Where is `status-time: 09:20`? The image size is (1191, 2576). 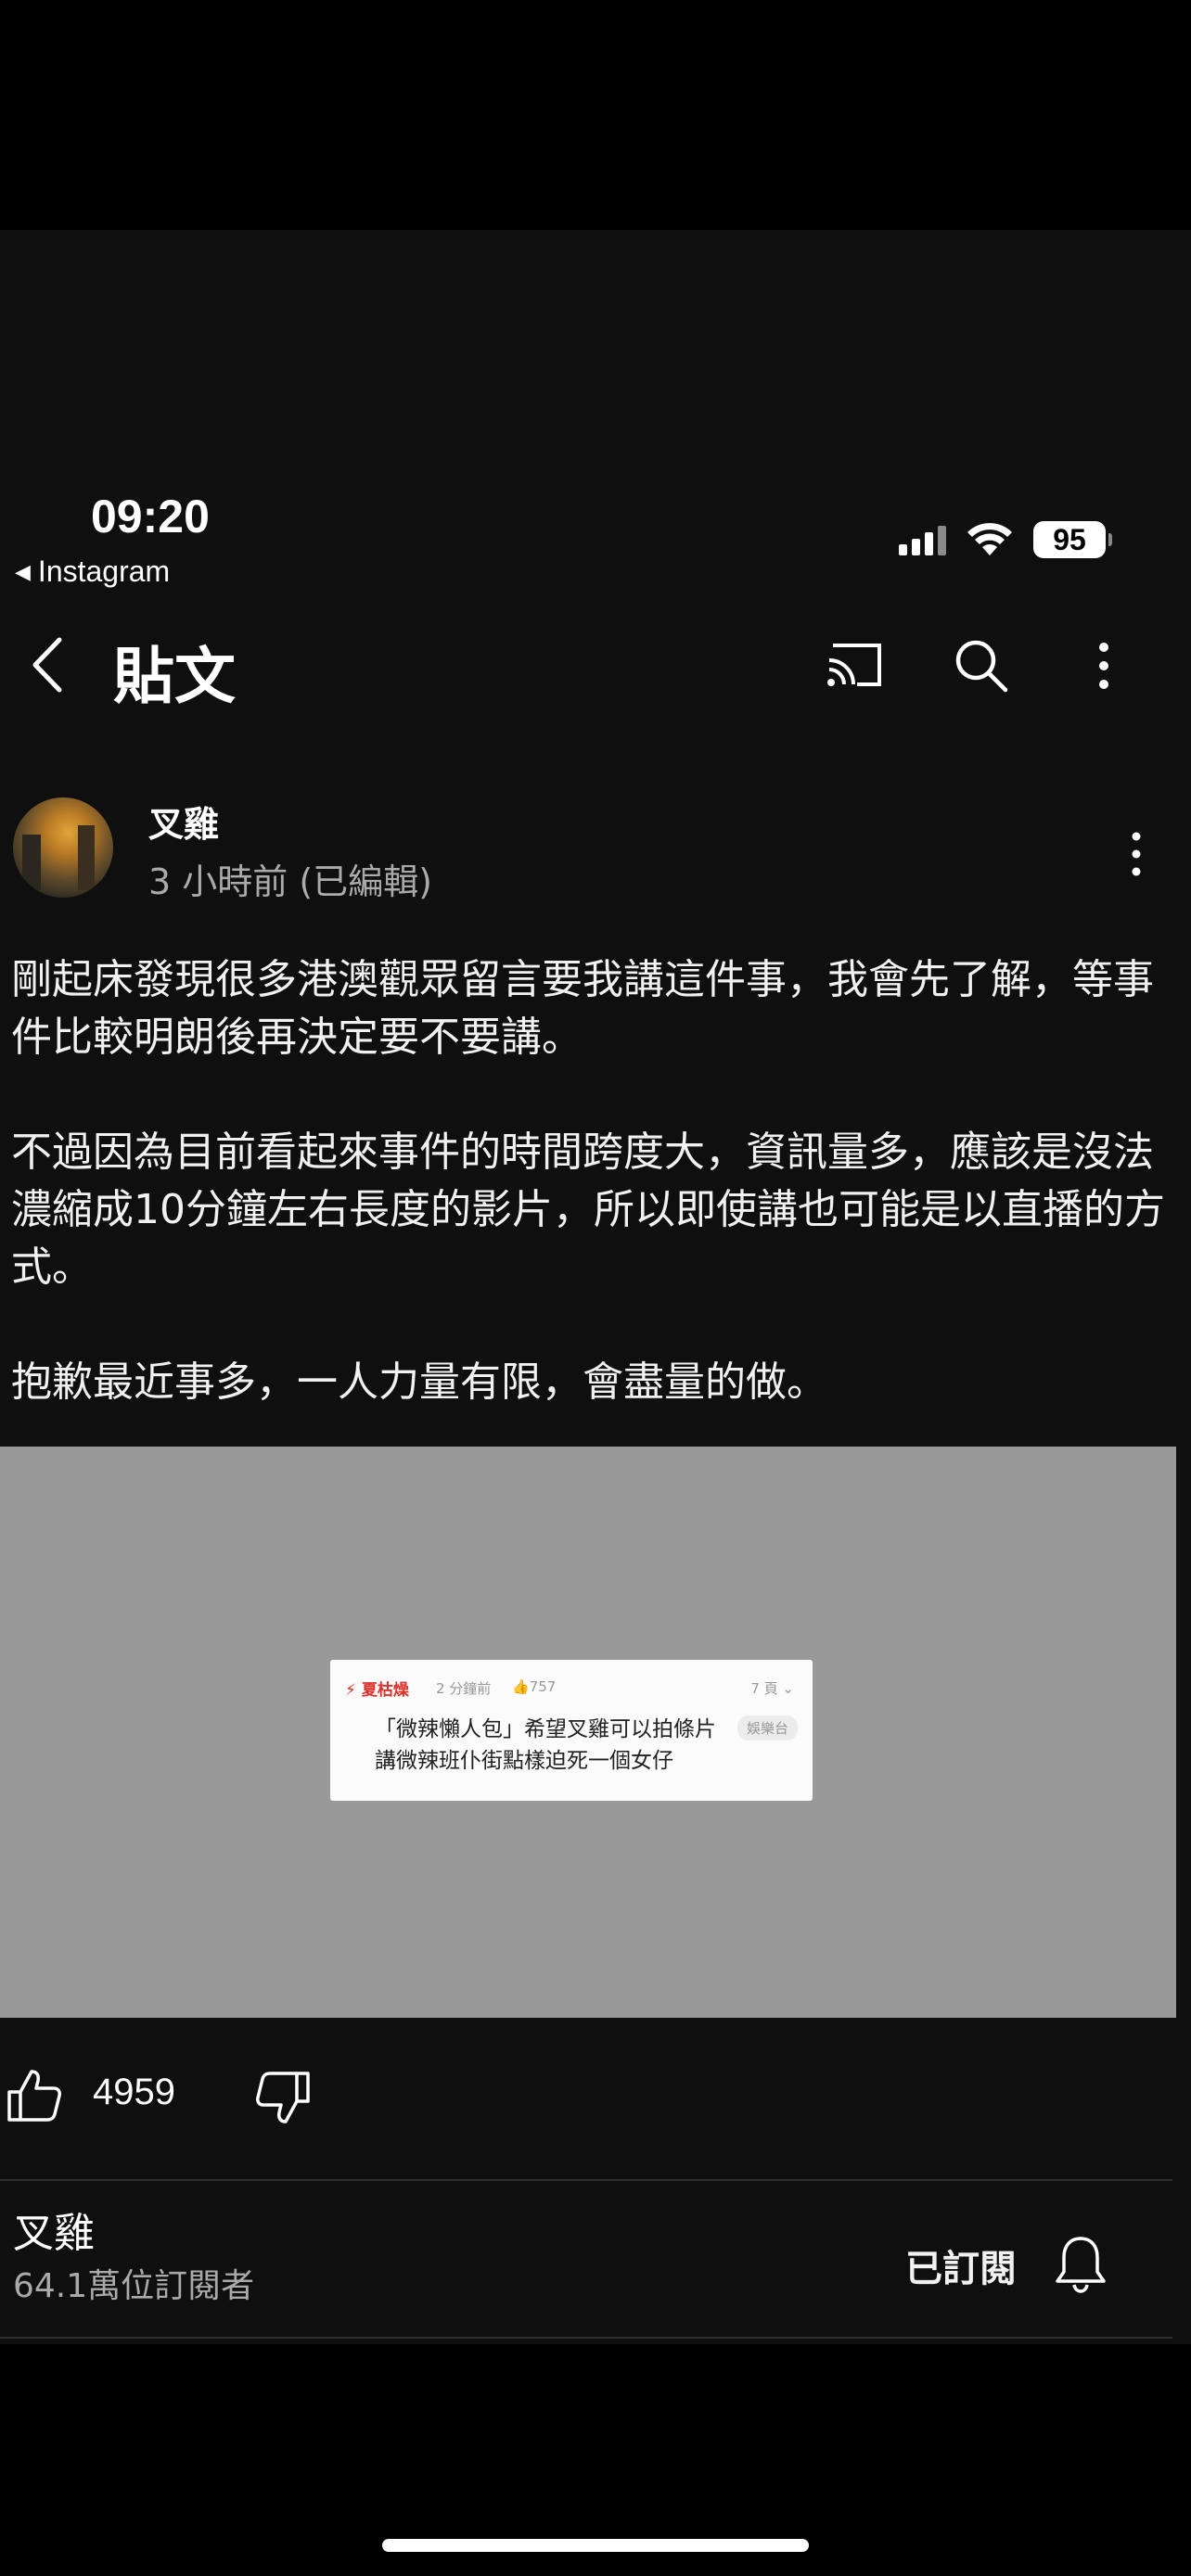 status-time: 09:20 is located at coordinates (151, 516).